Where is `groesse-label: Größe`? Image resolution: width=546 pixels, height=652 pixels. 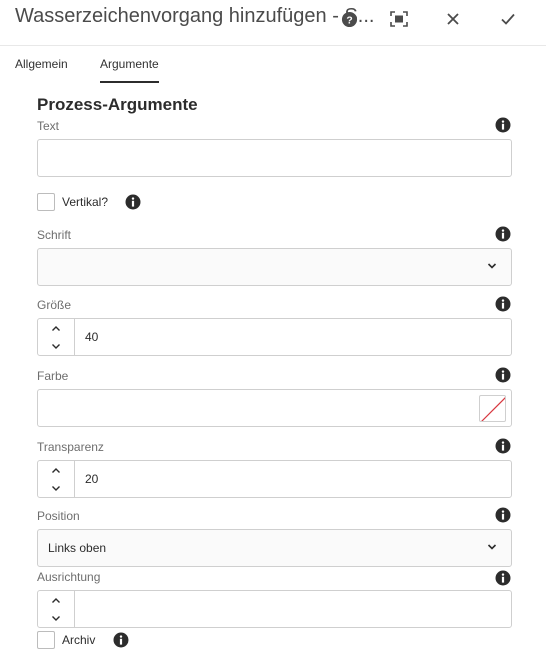
groesse-label: Größe is located at coordinates (54, 305).